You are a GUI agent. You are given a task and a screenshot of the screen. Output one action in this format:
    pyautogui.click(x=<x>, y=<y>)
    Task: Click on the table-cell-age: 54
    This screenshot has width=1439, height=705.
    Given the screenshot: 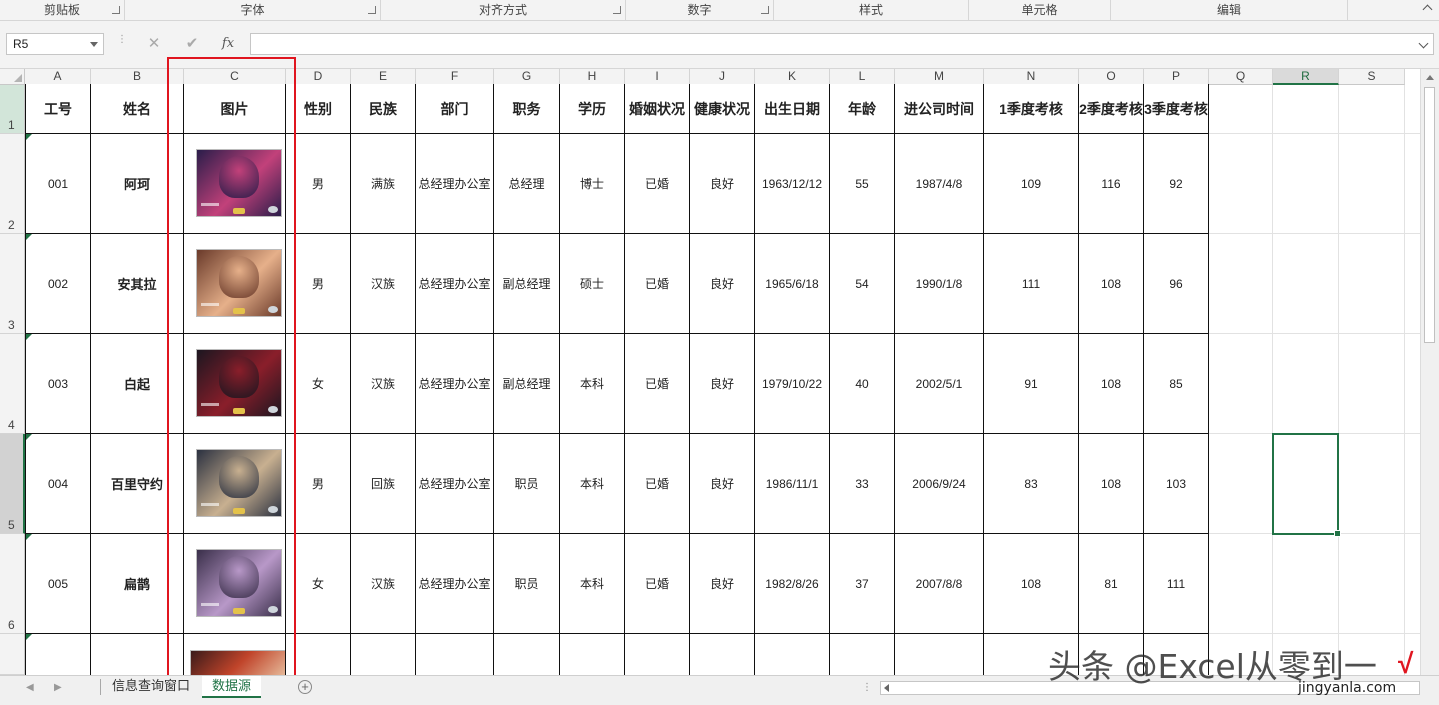 What is the action you would take?
    pyautogui.click(x=862, y=284)
    